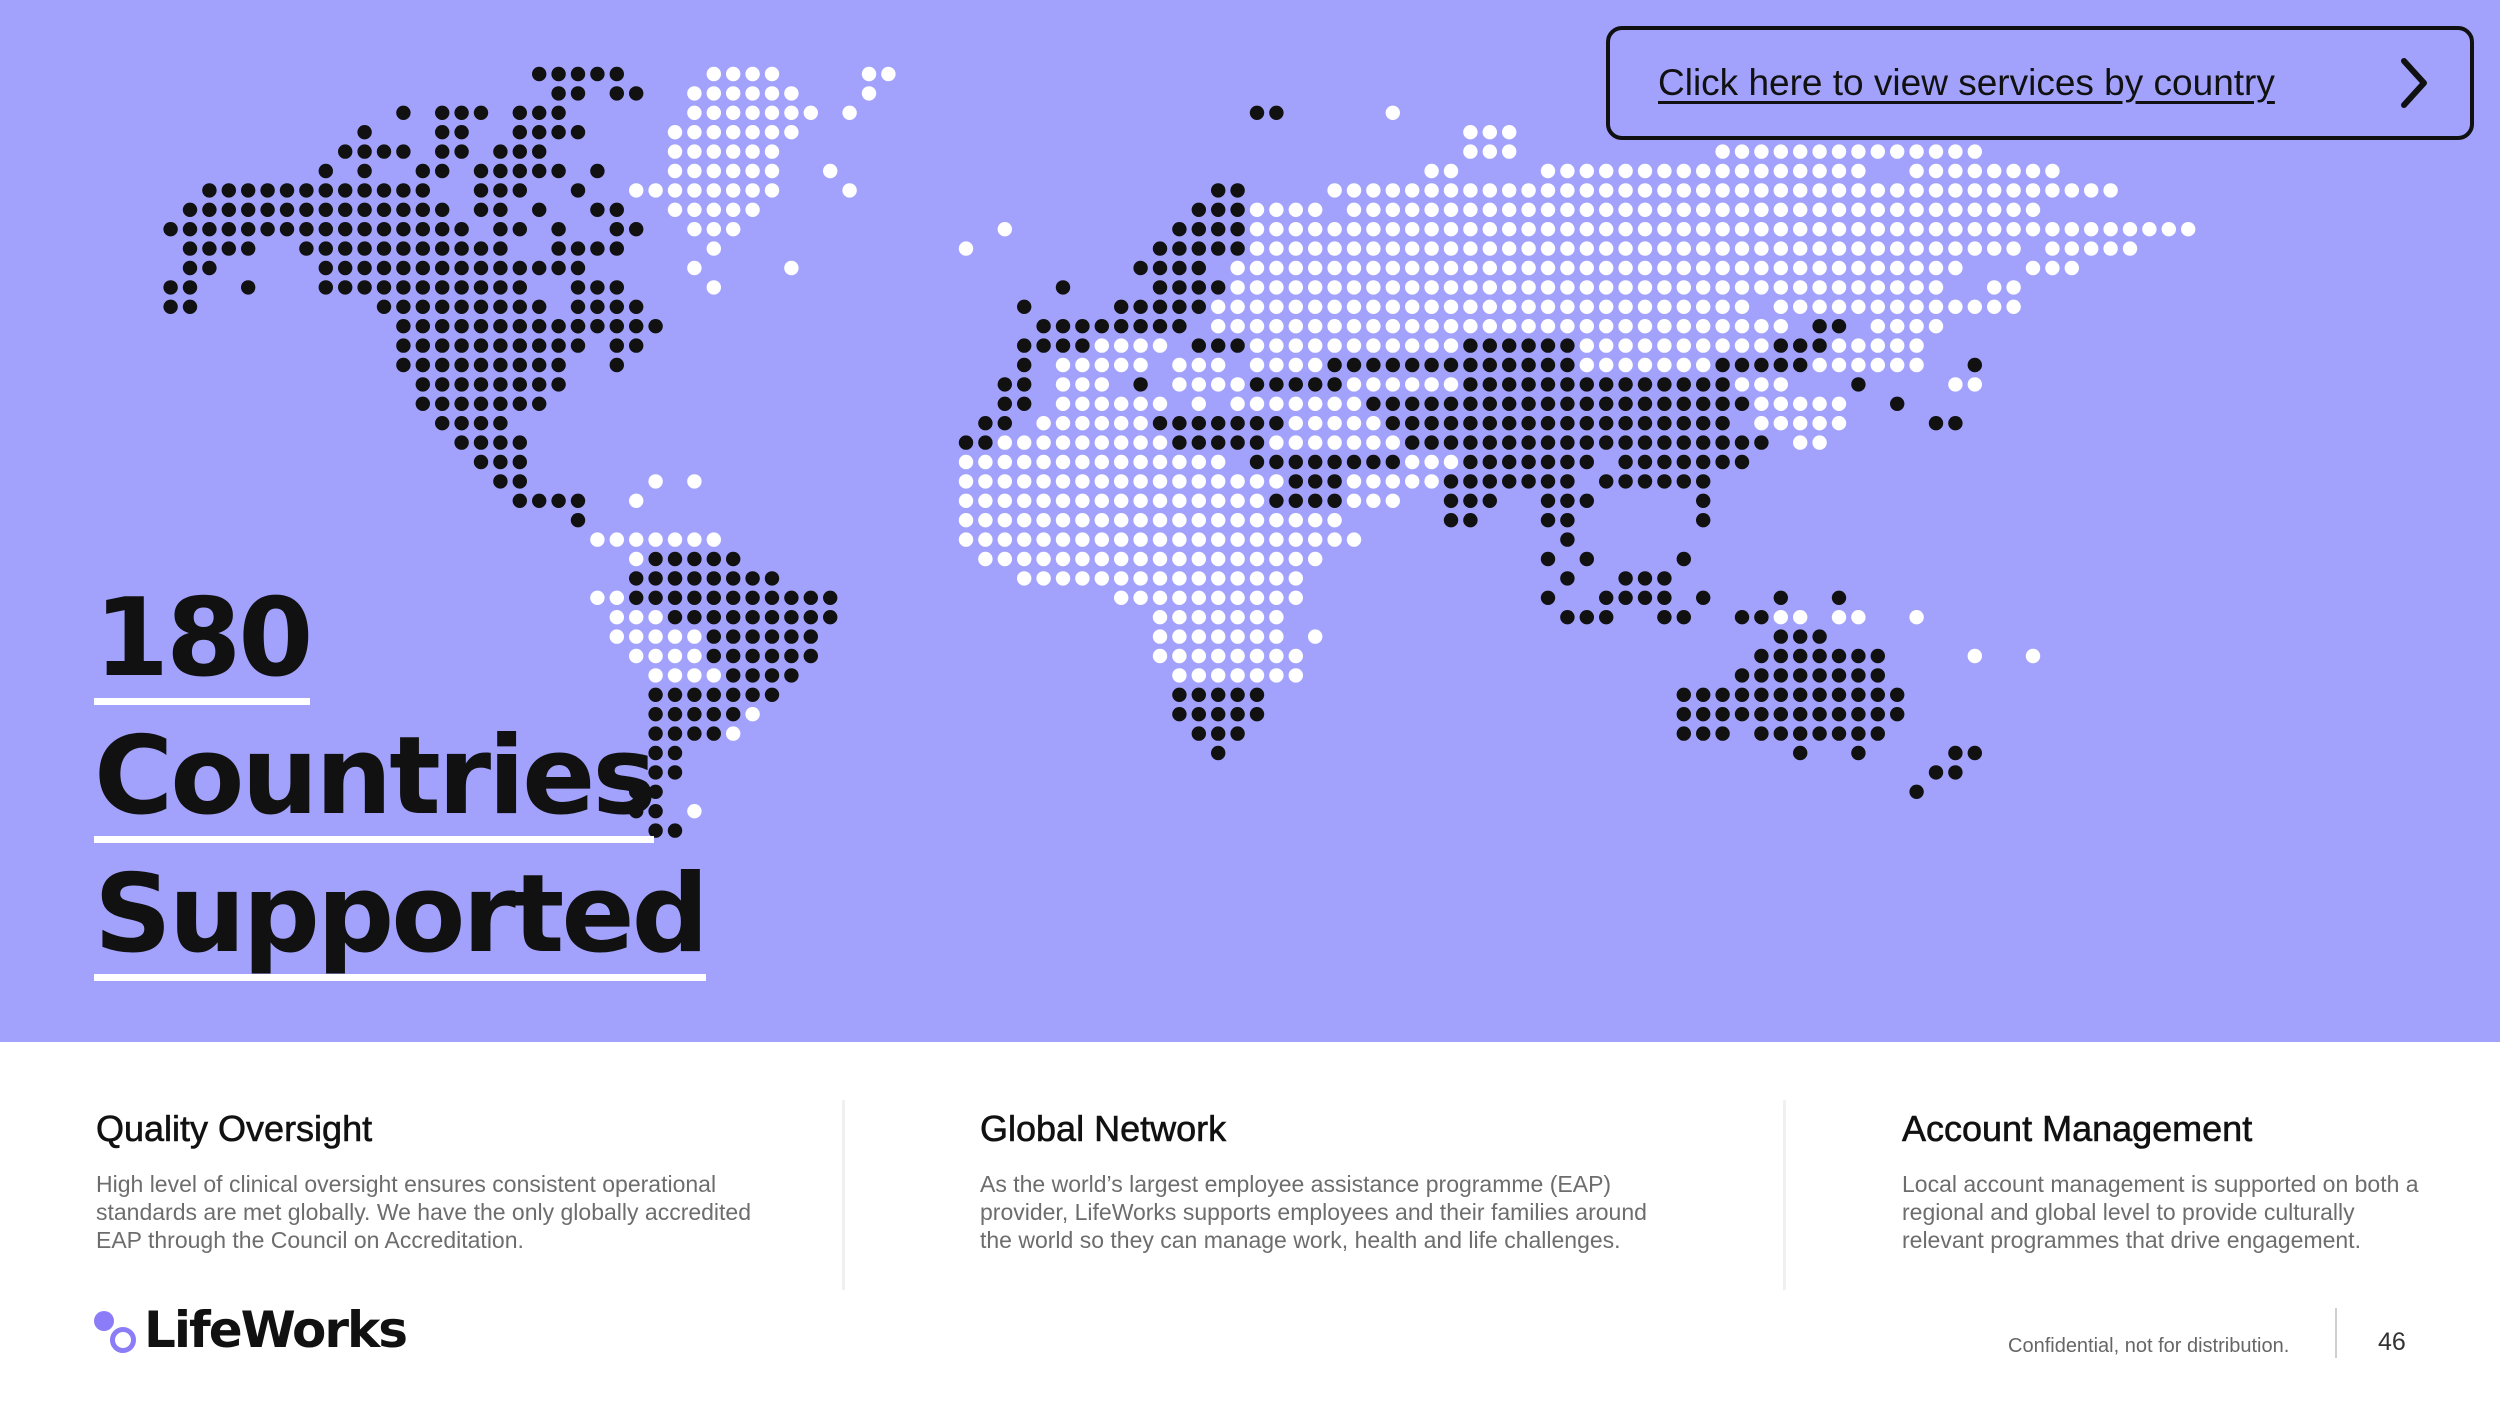  What do you see at coordinates (2040, 83) in the screenshot?
I see `view-services-by-country-link: Click here to view services by country` at bounding box center [2040, 83].